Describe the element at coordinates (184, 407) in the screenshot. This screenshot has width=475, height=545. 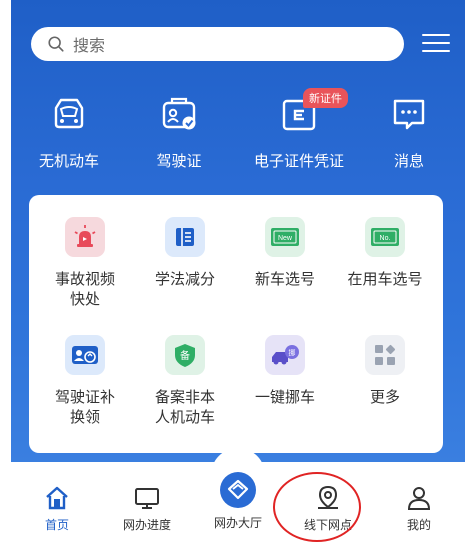
I see `service-label: 备案非本 人机动车` at that location.